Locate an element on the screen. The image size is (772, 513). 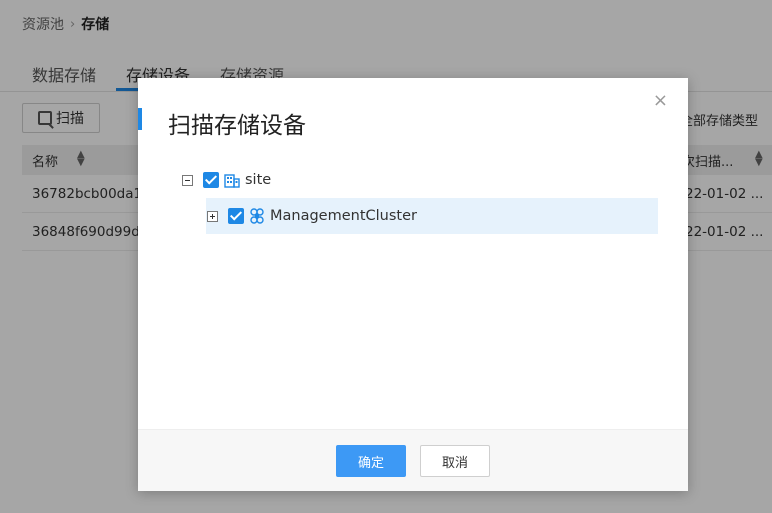
building-icon is located at coordinates (232, 180).